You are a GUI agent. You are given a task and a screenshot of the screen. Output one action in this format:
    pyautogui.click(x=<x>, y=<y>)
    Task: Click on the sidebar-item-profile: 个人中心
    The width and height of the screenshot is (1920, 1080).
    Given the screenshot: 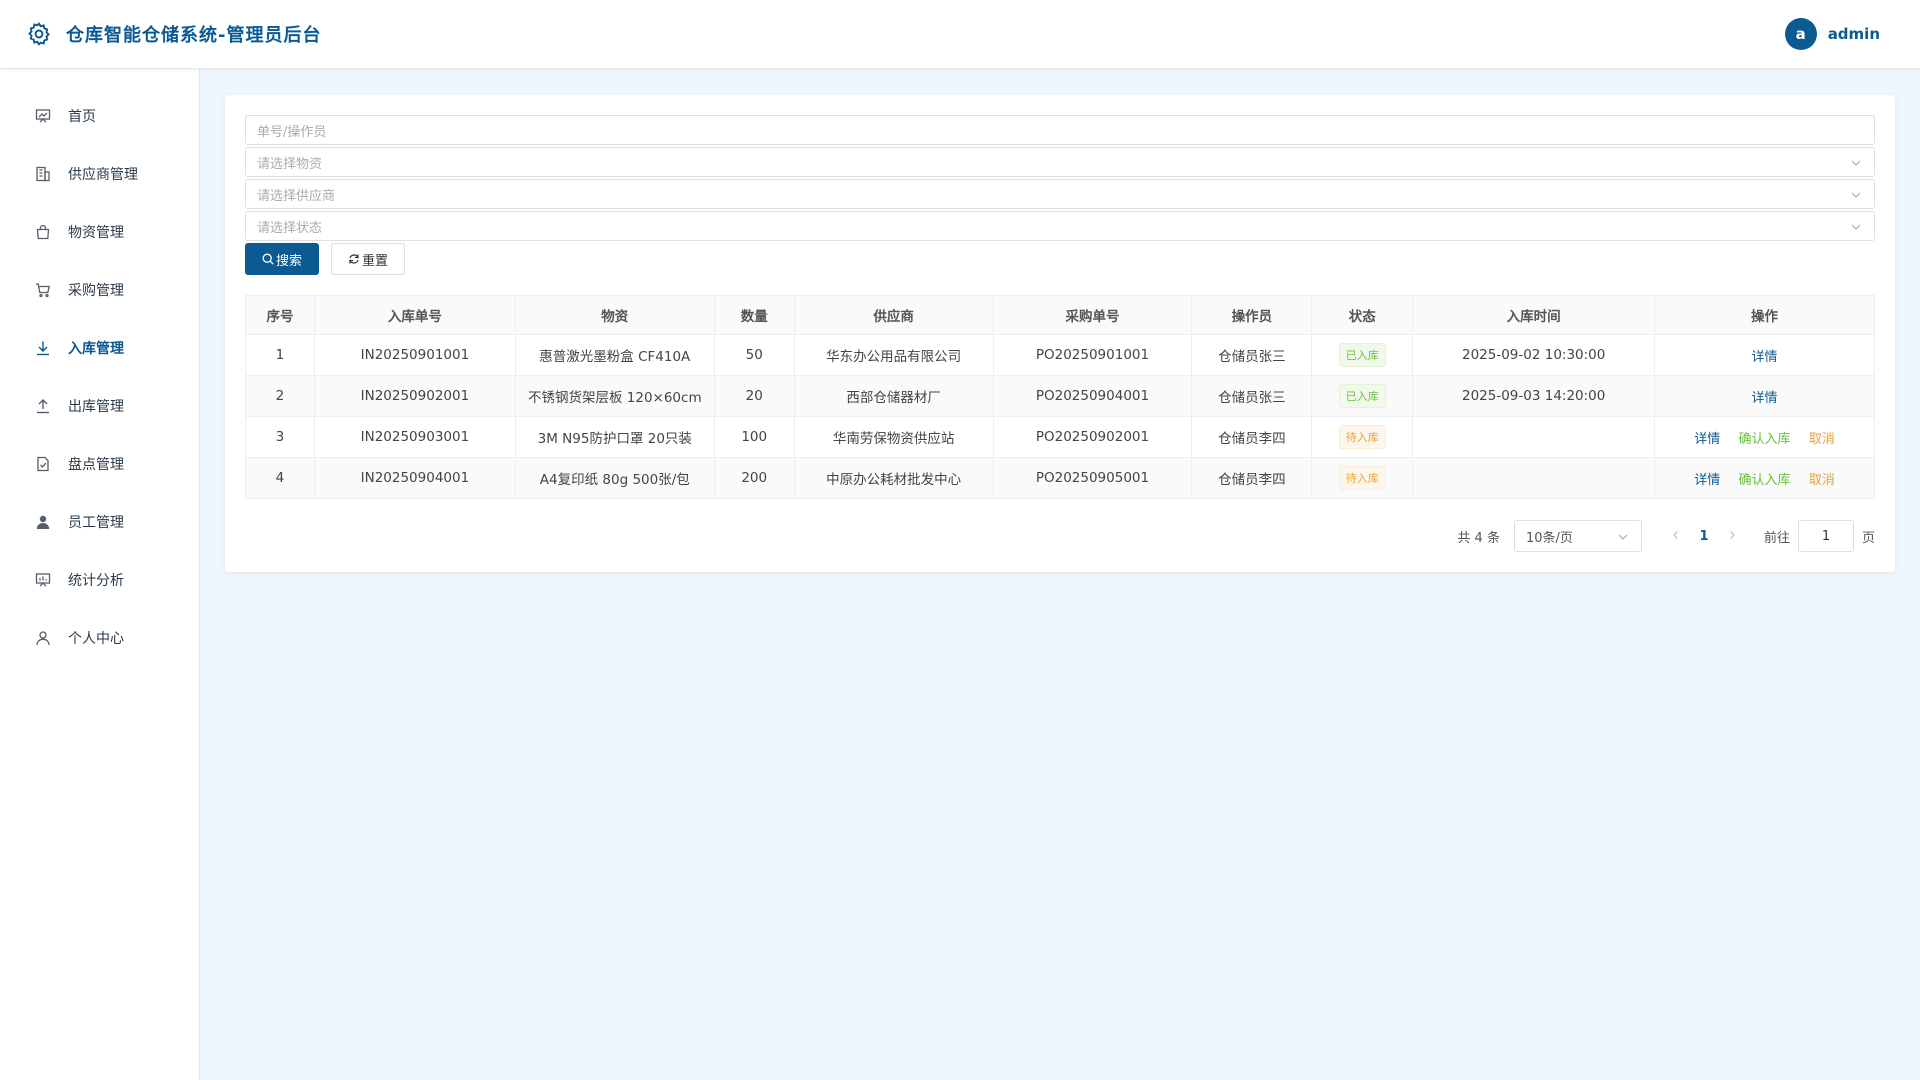 What is the action you would take?
    pyautogui.click(x=99, y=638)
    